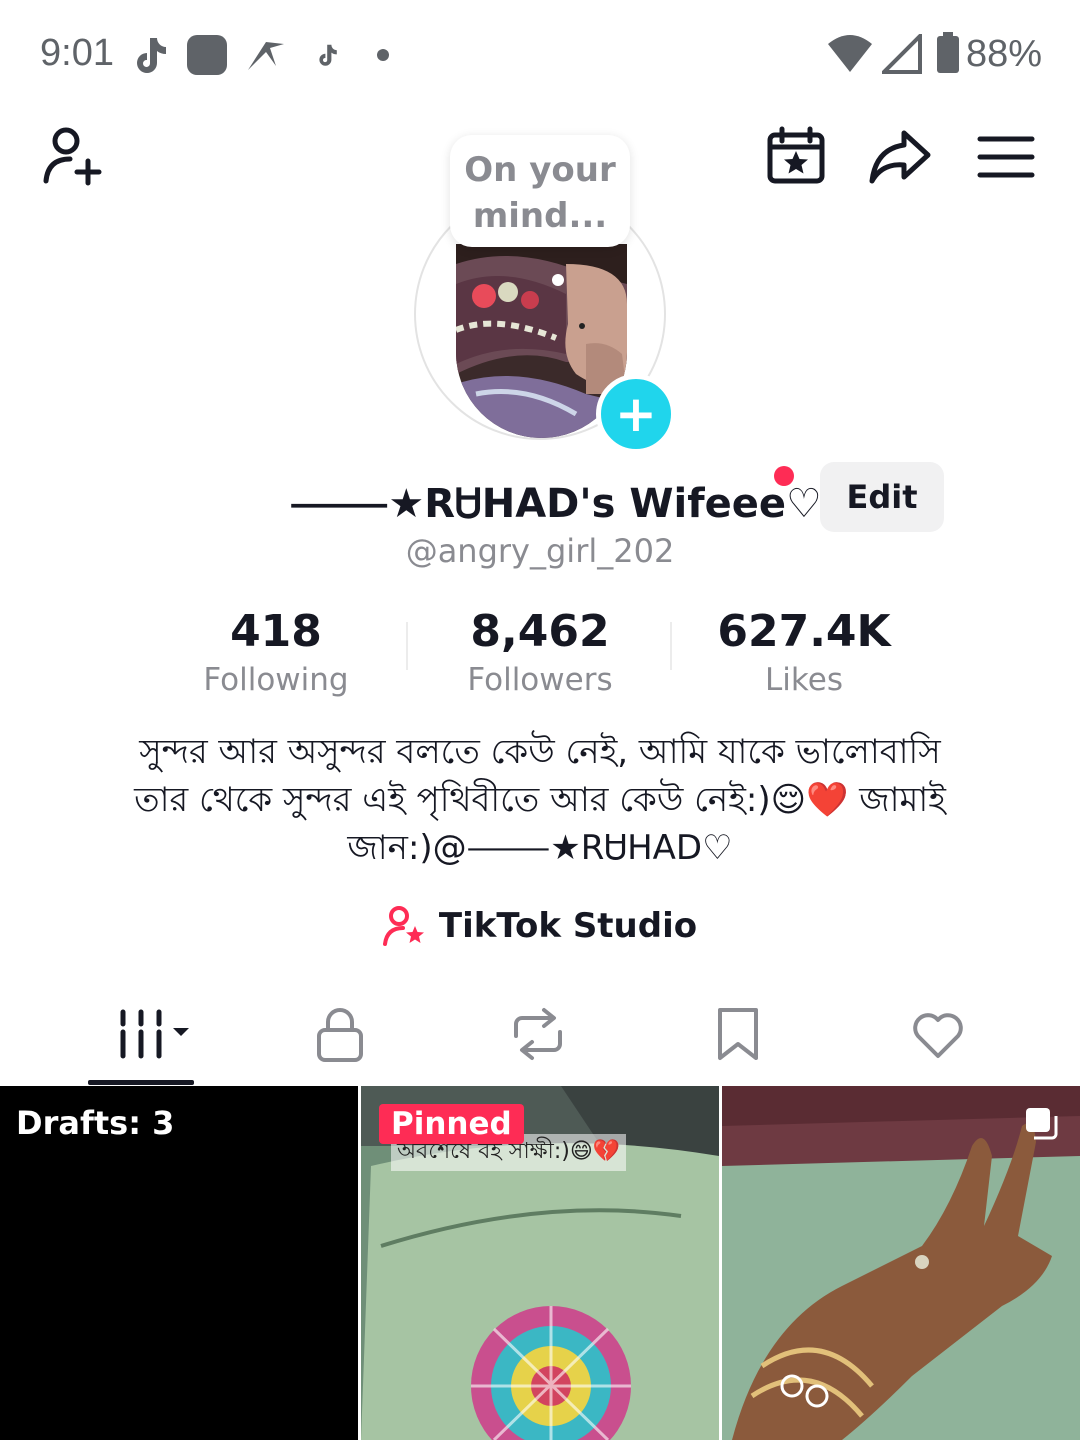 Image resolution: width=1080 pixels, height=1440 pixels. I want to click on tab-private, so click(340, 1034).